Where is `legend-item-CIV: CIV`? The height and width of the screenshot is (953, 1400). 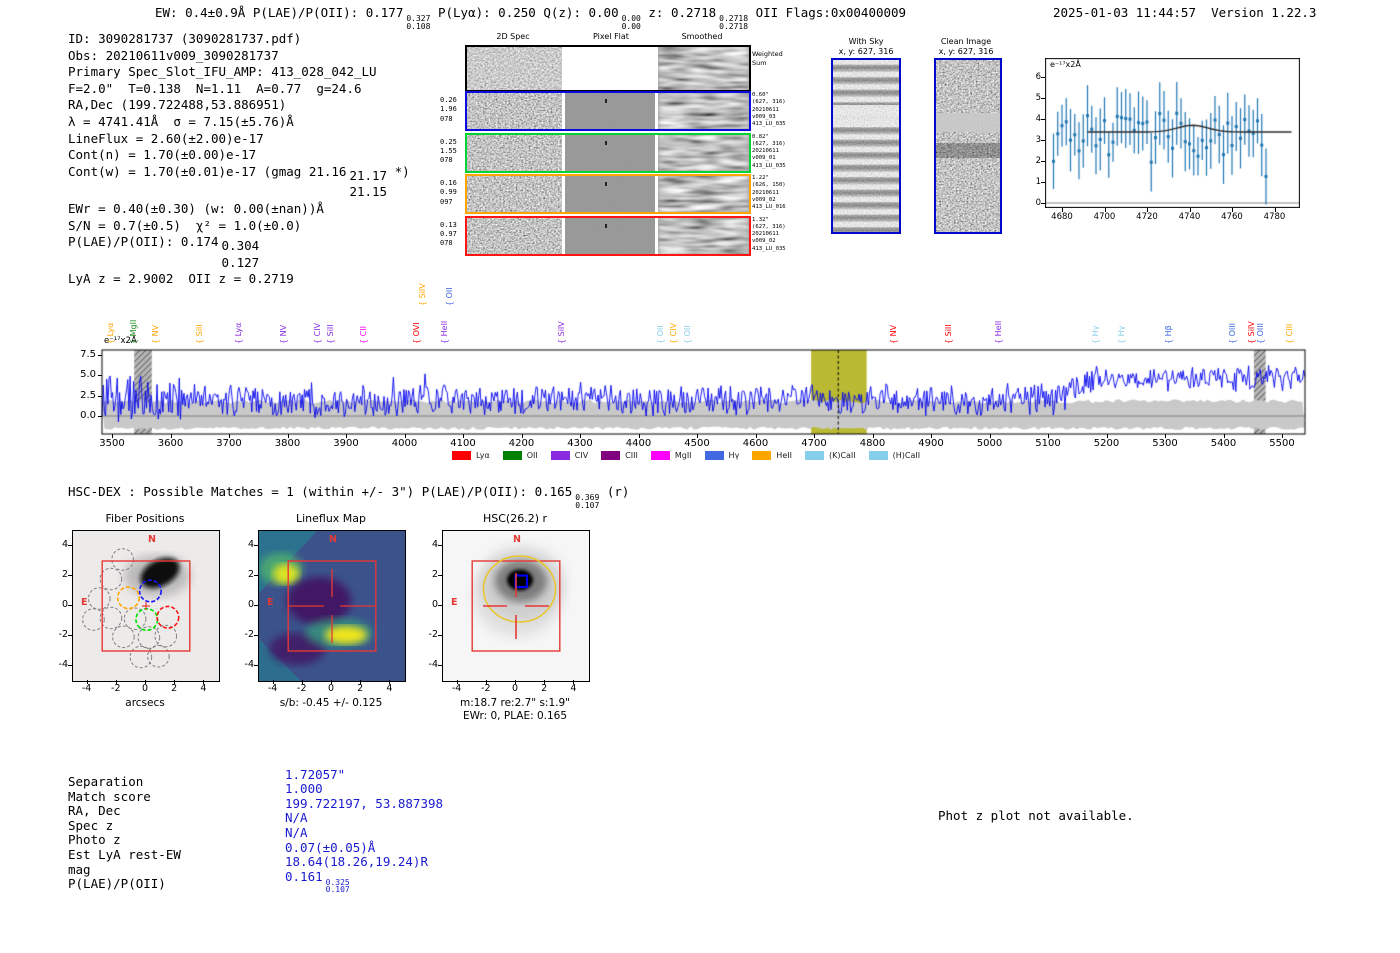 legend-item-CIV: CIV is located at coordinates (569, 455).